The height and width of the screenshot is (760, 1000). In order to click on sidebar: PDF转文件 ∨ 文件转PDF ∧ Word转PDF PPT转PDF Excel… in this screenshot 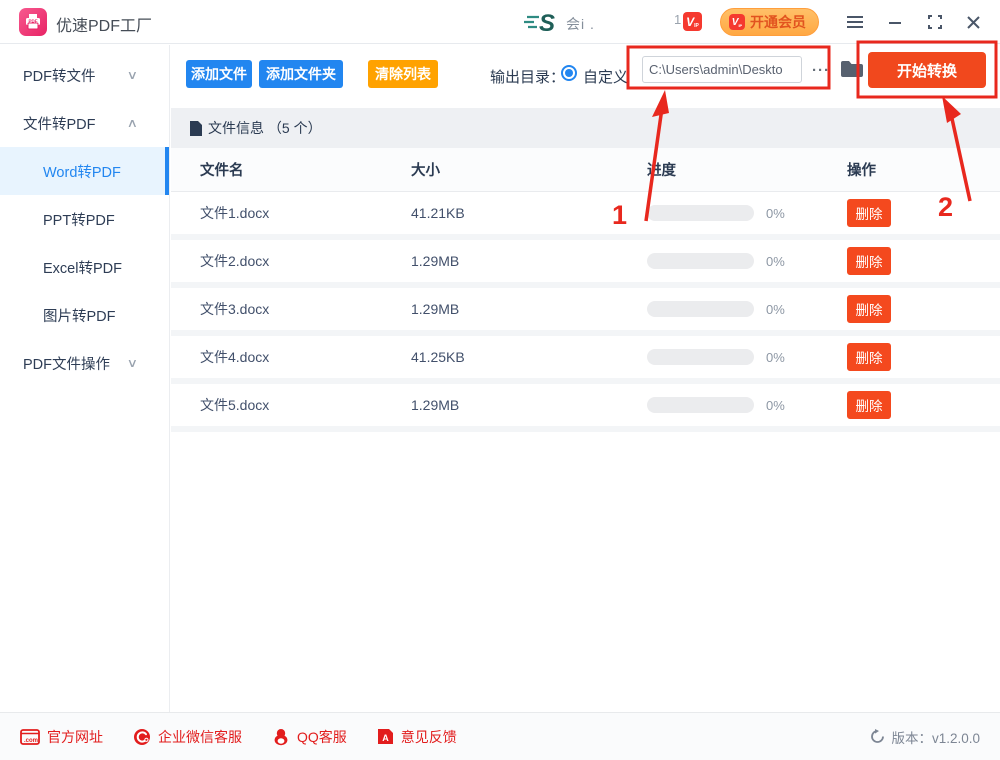, I will do `click(85, 378)`.